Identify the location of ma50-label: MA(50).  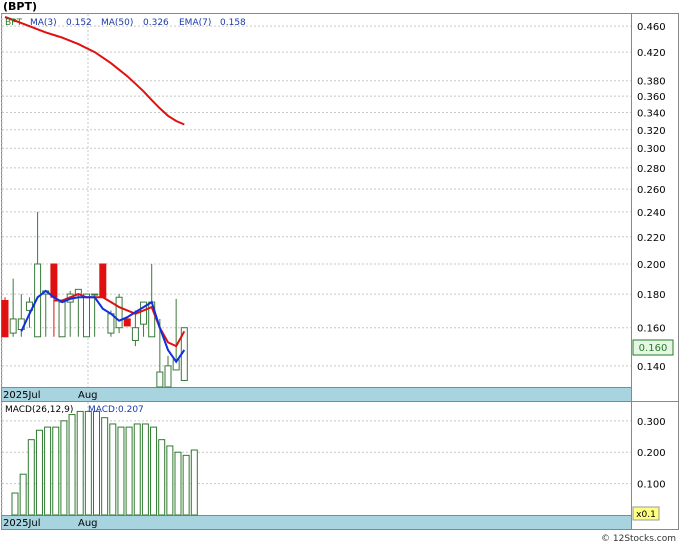
(117, 23).